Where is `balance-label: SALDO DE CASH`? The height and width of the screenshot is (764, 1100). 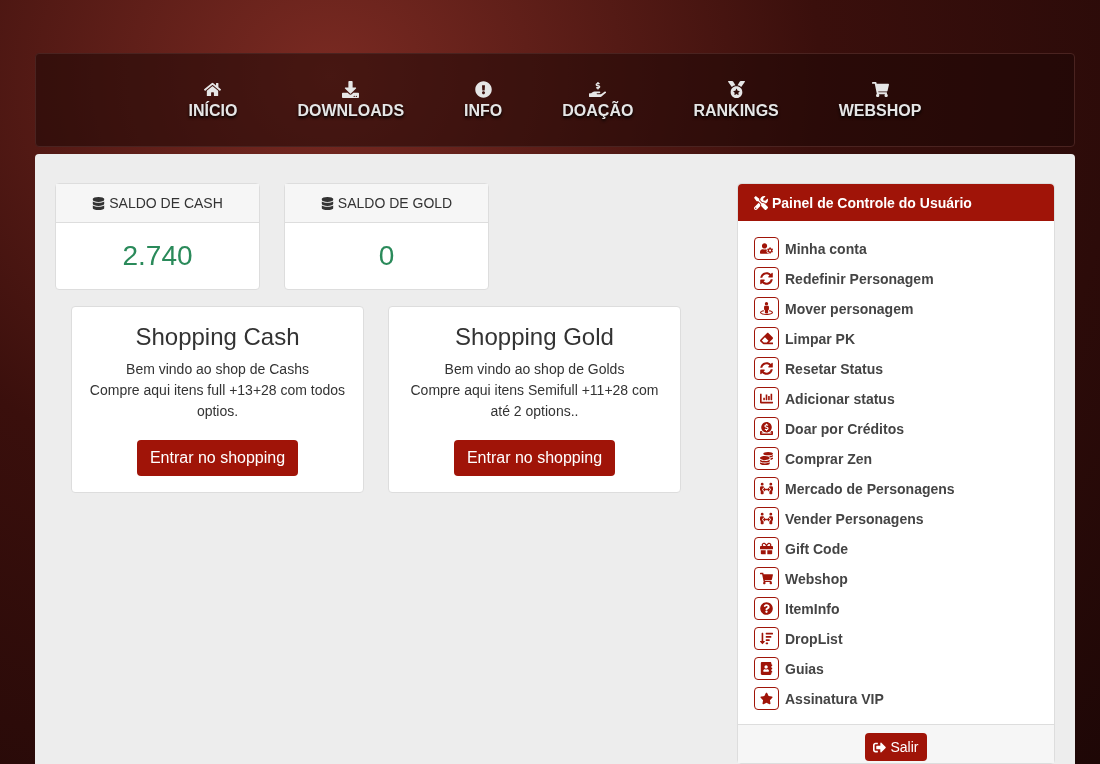 balance-label: SALDO DE CASH is located at coordinates (166, 203).